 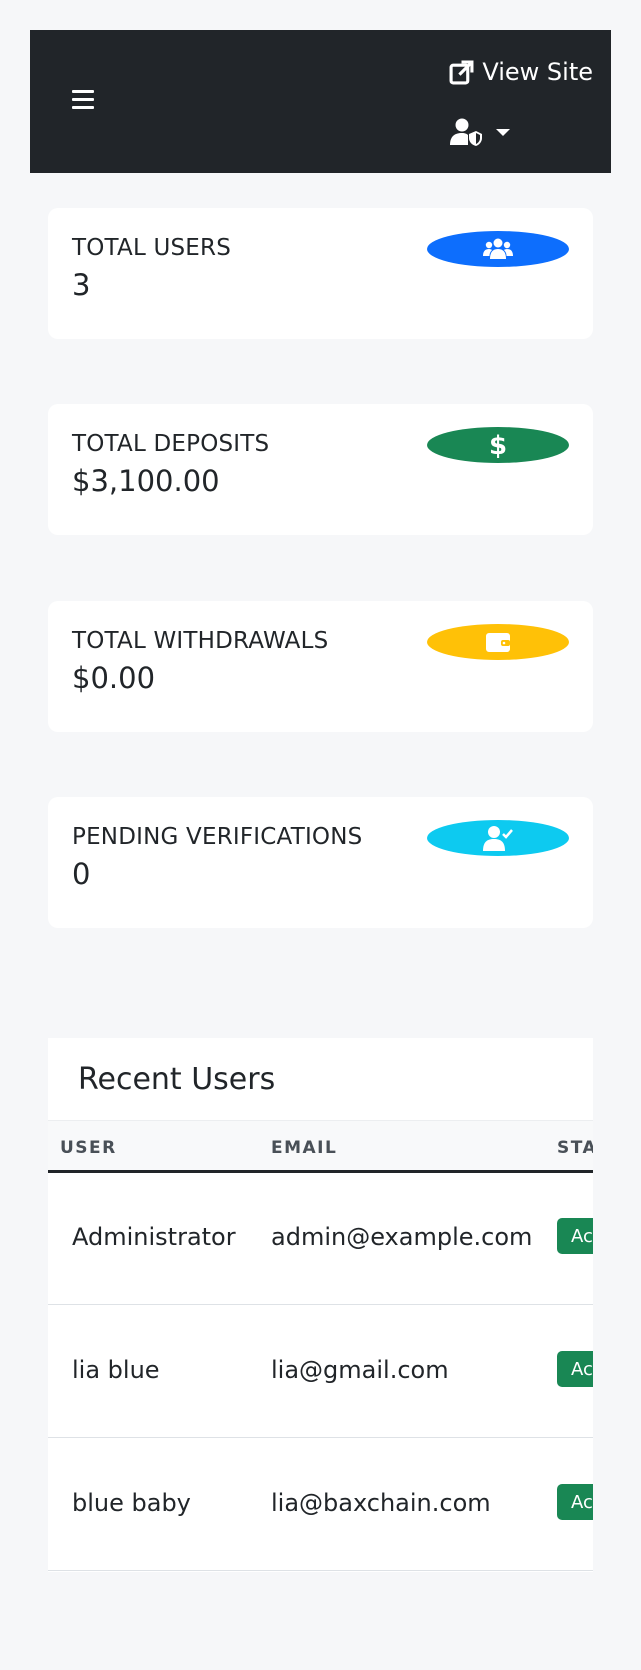 What do you see at coordinates (537, 72) in the screenshot?
I see `view-site-label: View Site` at bounding box center [537, 72].